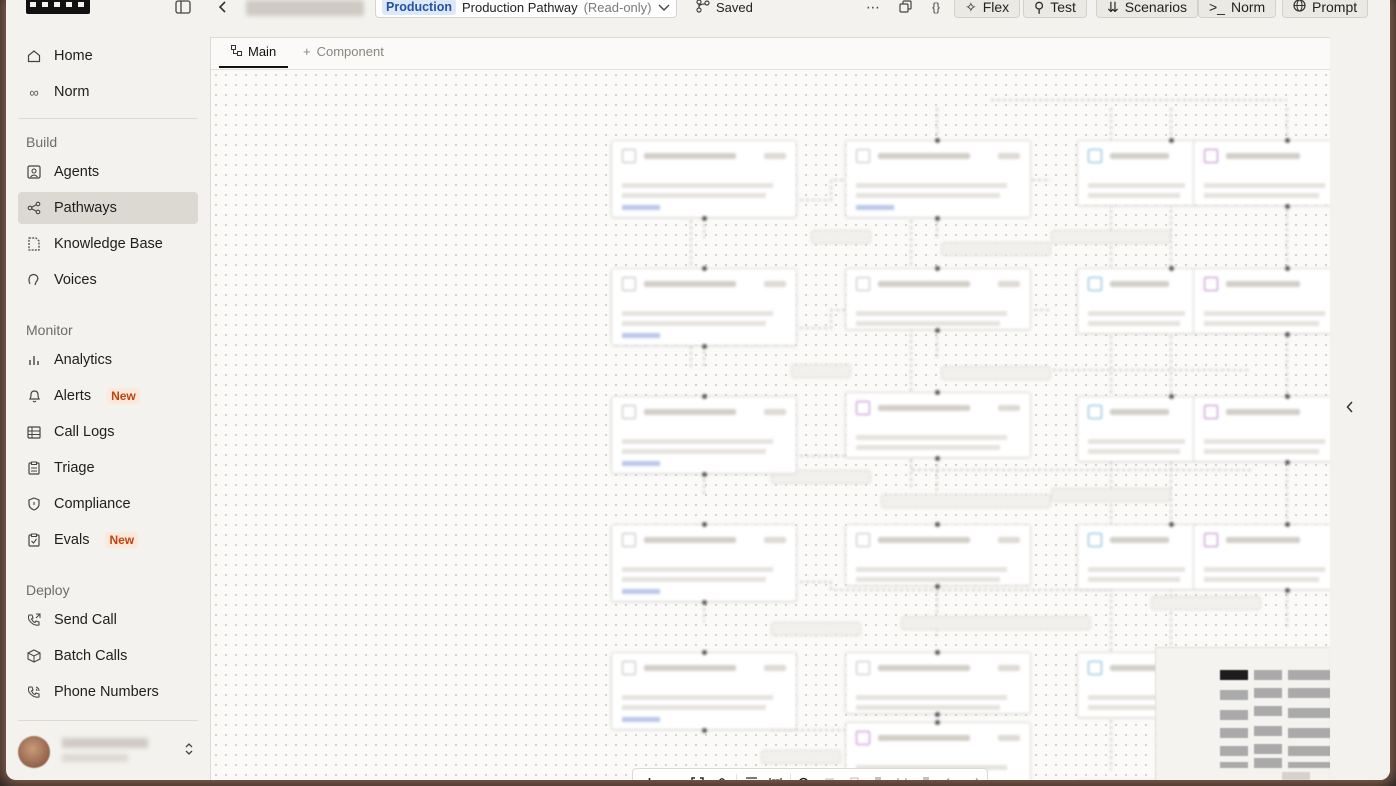 The height and width of the screenshot is (786, 1396). What do you see at coordinates (189, 750) in the screenshot?
I see `chevron-up-down-icon` at bounding box center [189, 750].